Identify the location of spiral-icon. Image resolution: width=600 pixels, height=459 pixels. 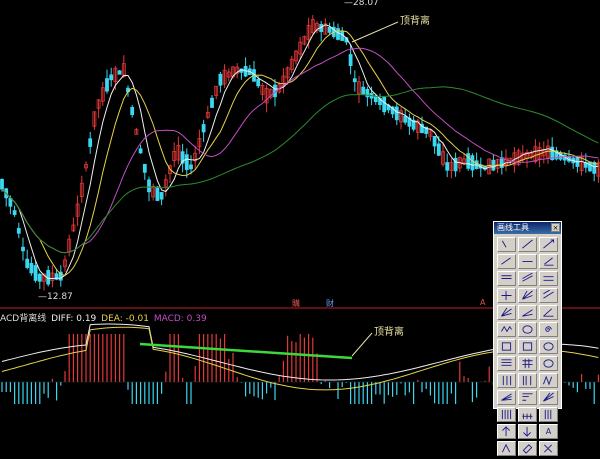
(548, 329).